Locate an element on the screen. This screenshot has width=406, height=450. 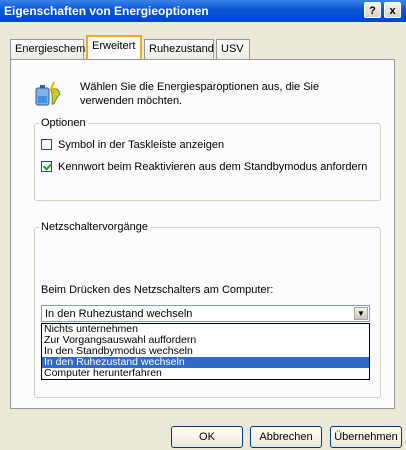
ok-button: OK is located at coordinates (207, 437).